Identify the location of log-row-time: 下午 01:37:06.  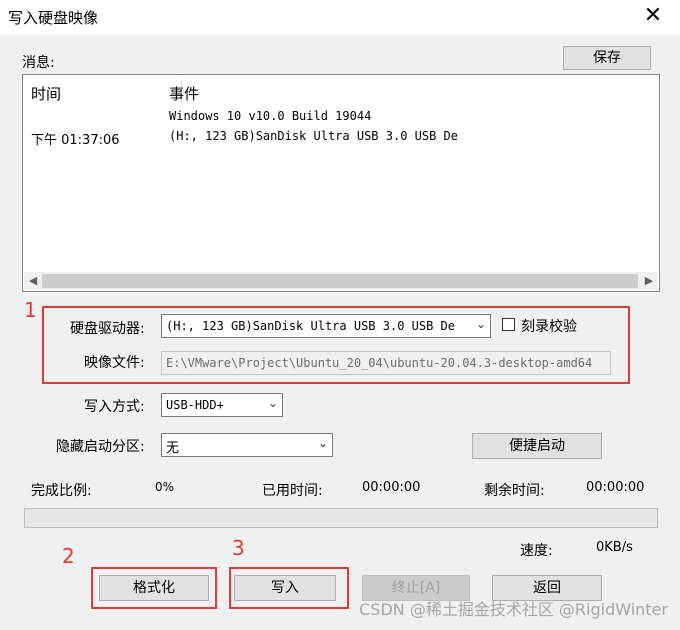
(75, 140).